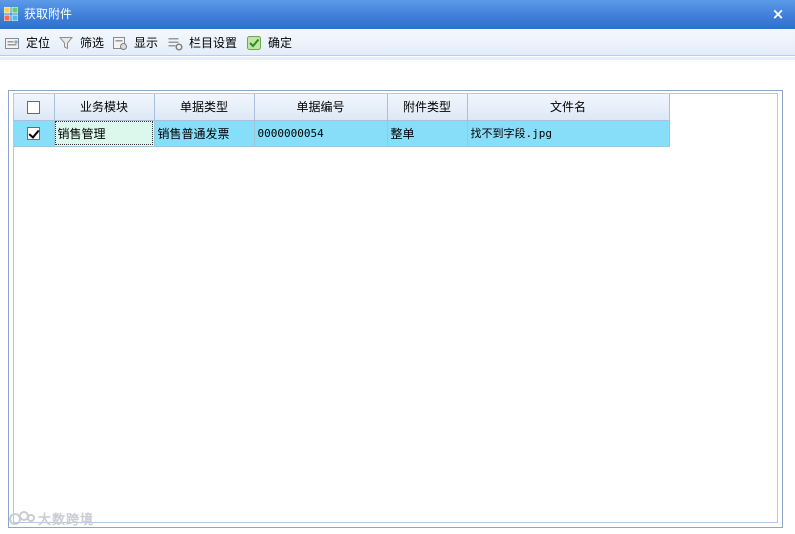 This screenshot has width=795, height=534. What do you see at coordinates (254, 42) in the screenshot?
I see `confirm-icon` at bounding box center [254, 42].